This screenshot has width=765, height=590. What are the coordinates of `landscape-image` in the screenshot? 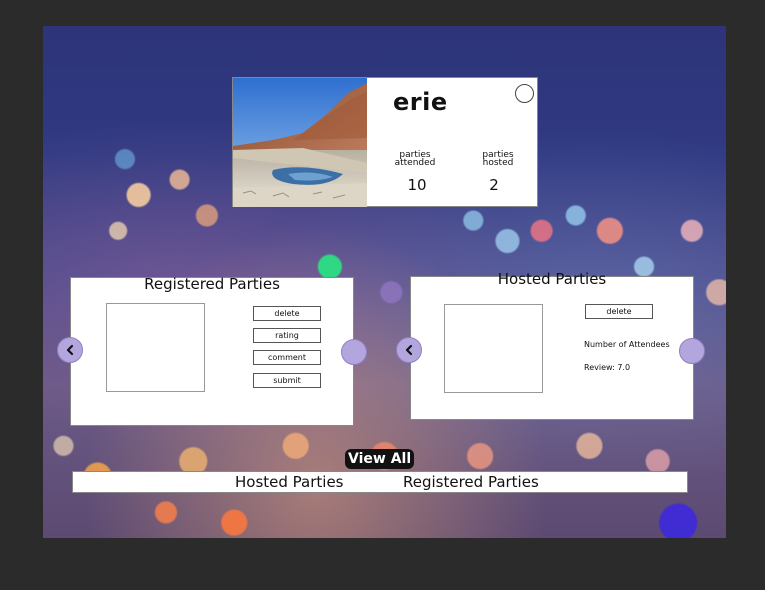 It's located at (300, 142).